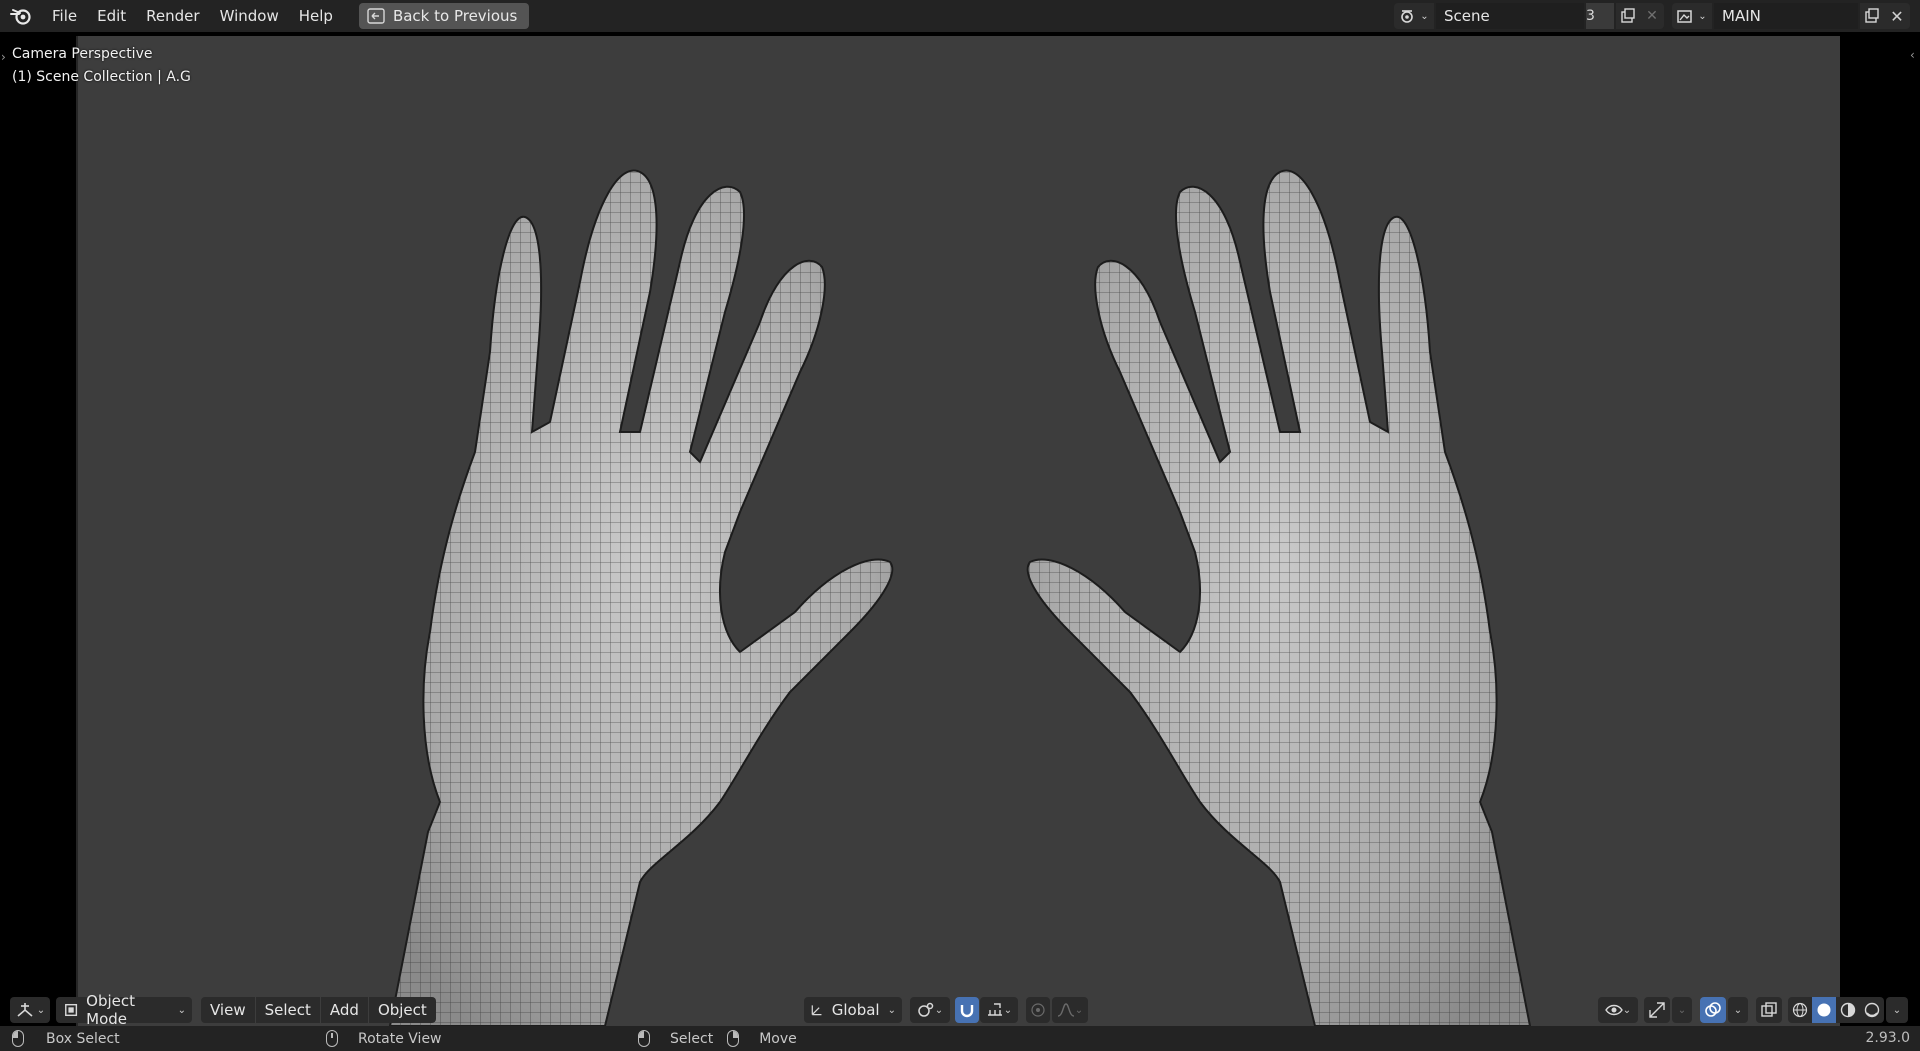 Image resolution: width=1920 pixels, height=1051 pixels. Describe the element at coordinates (228, 1010) in the screenshot. I see `menu-view: View` at that location.